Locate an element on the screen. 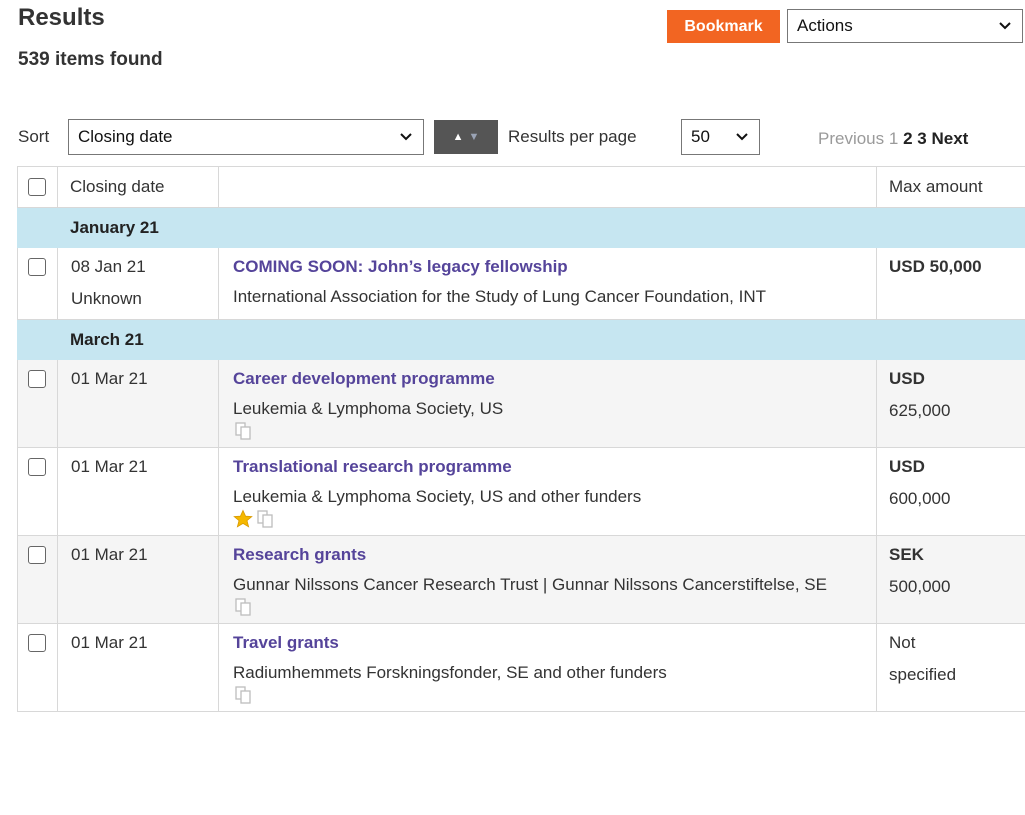 This screenshot has height=815, width=1025. pagination: Previous 1 2 3 Next is located at coordinates (893, 139).